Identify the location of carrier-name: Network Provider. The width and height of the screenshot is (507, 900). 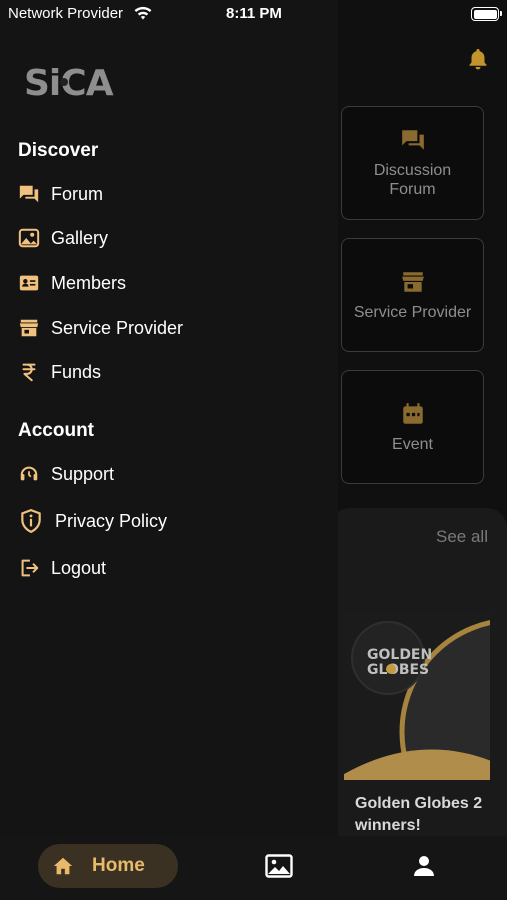
(66, 13).